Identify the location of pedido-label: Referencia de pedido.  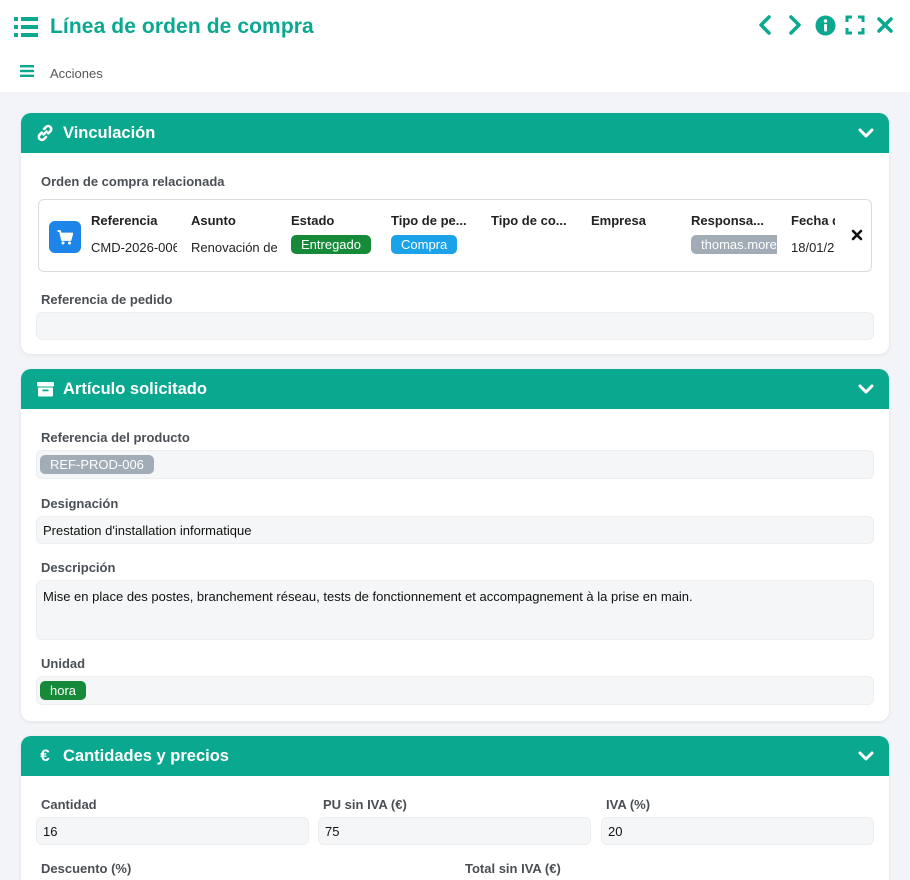
(107, 299).